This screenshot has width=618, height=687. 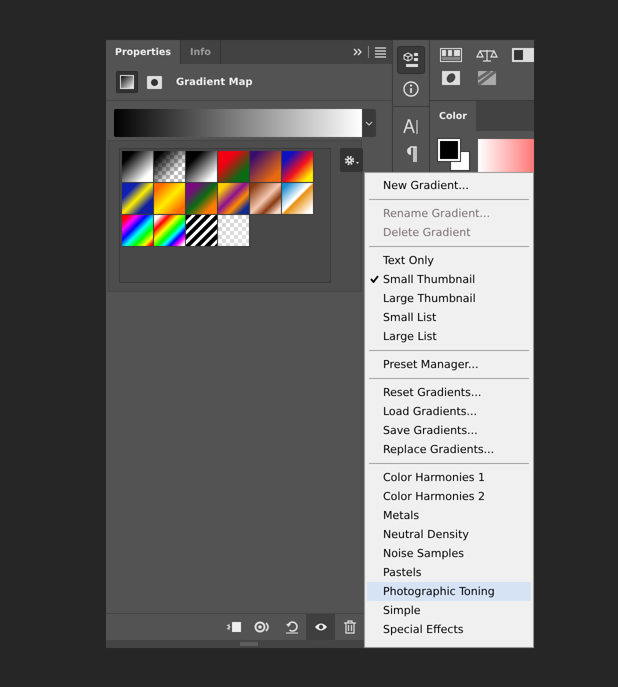 I want to click on reset-icon, so click(x=291, y=627).